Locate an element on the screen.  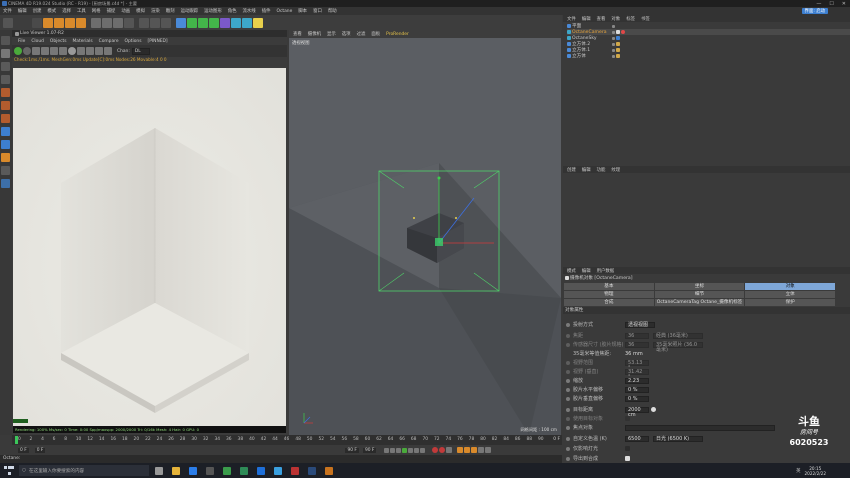
nav-back-icon is located at coordinates (842, 271).